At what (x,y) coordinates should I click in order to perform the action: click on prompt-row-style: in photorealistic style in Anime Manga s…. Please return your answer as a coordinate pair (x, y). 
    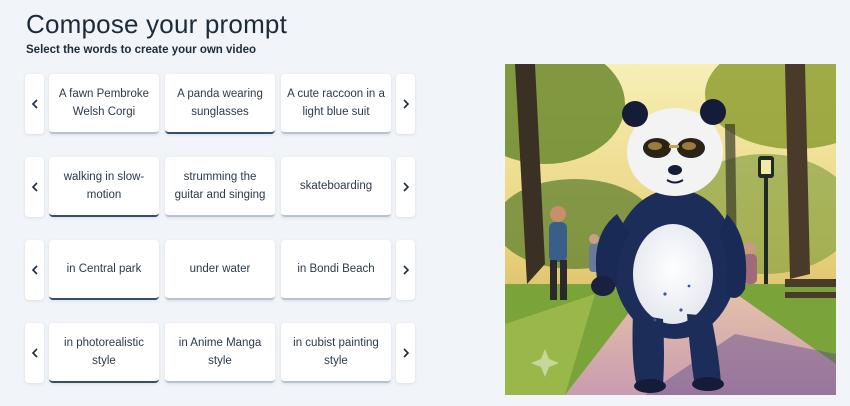
    Looking at the image, I should click on (220, 353).